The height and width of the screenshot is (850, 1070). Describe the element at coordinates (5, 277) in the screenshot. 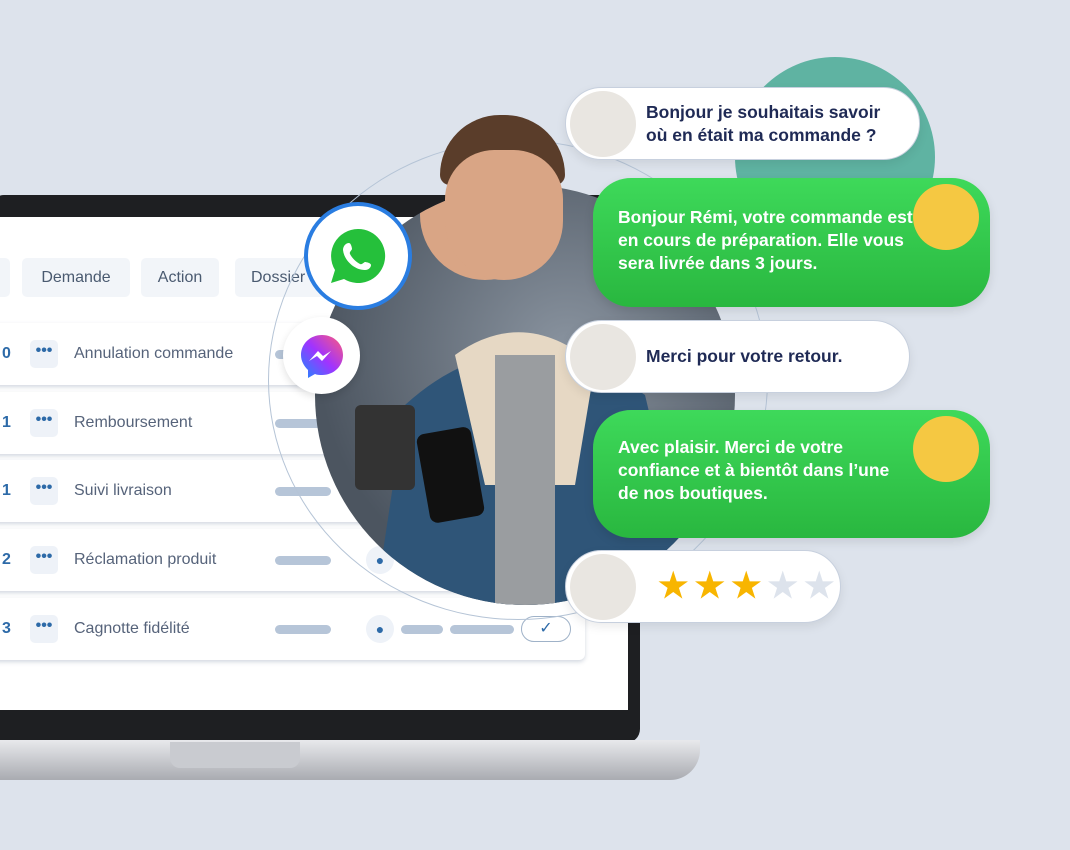

I see `select-all-chip` at that location.